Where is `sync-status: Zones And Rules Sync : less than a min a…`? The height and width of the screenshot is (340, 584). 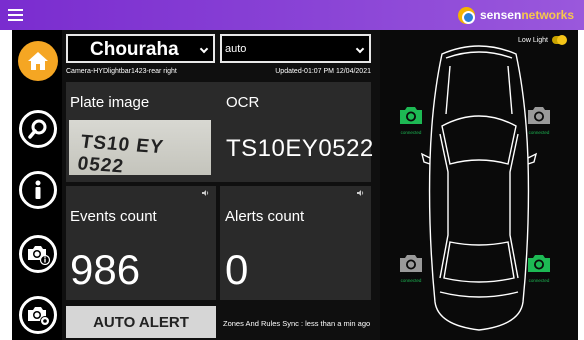 sync-status: Zones And Rules Sync : less than a min a… is located at coordinates (297, 323).